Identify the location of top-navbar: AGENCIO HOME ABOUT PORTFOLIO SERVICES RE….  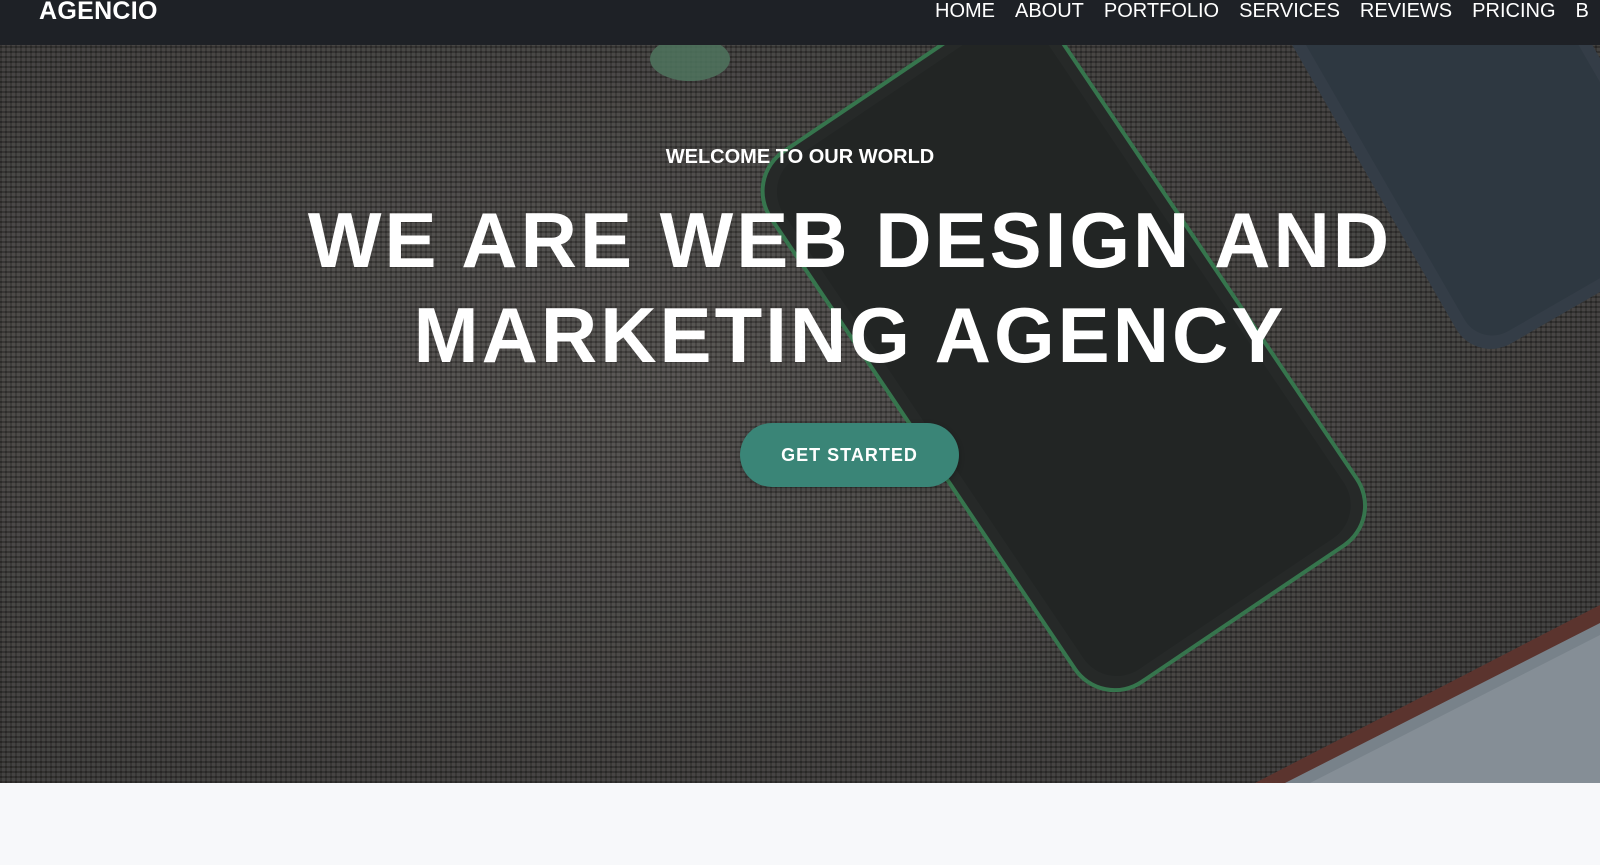
(800, 22).